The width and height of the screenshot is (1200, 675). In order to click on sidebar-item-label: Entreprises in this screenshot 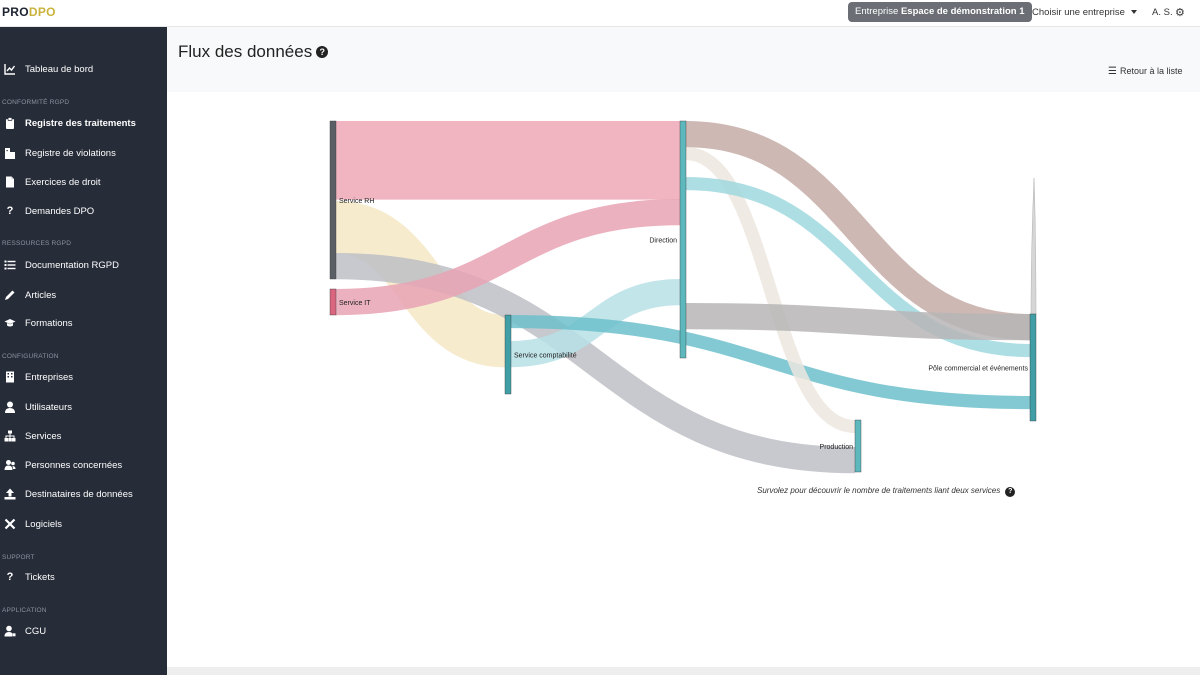, I will do `click(49, 377)`.